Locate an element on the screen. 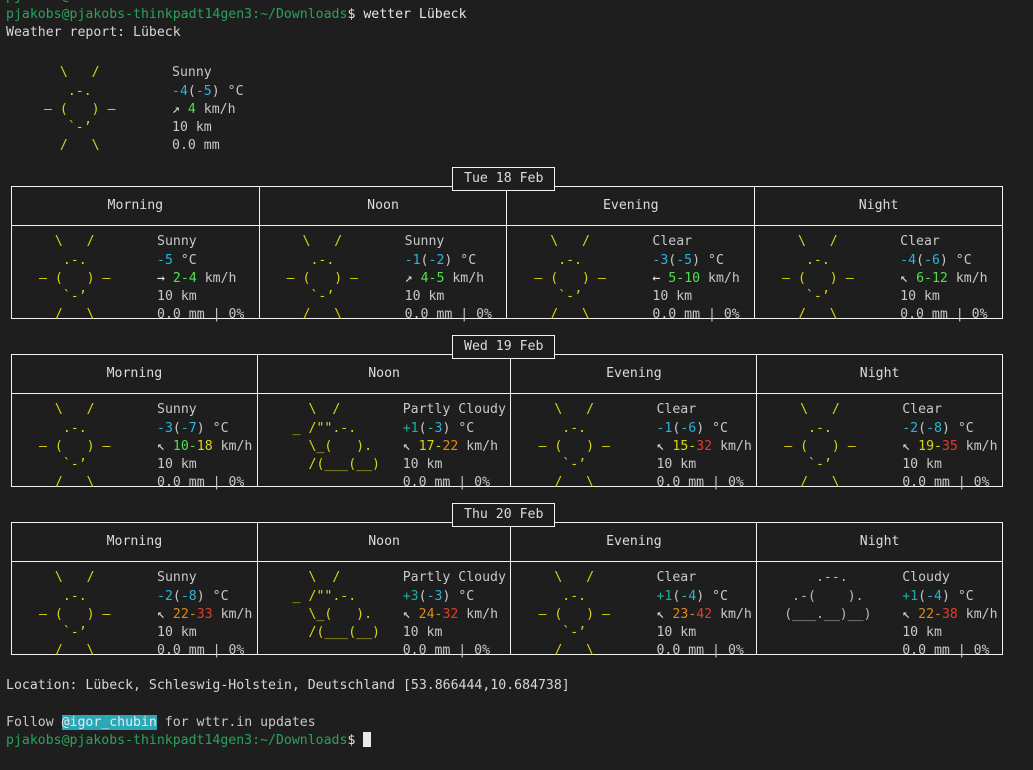  wind-speed-high: 12 is located at coordinates (939, 278).